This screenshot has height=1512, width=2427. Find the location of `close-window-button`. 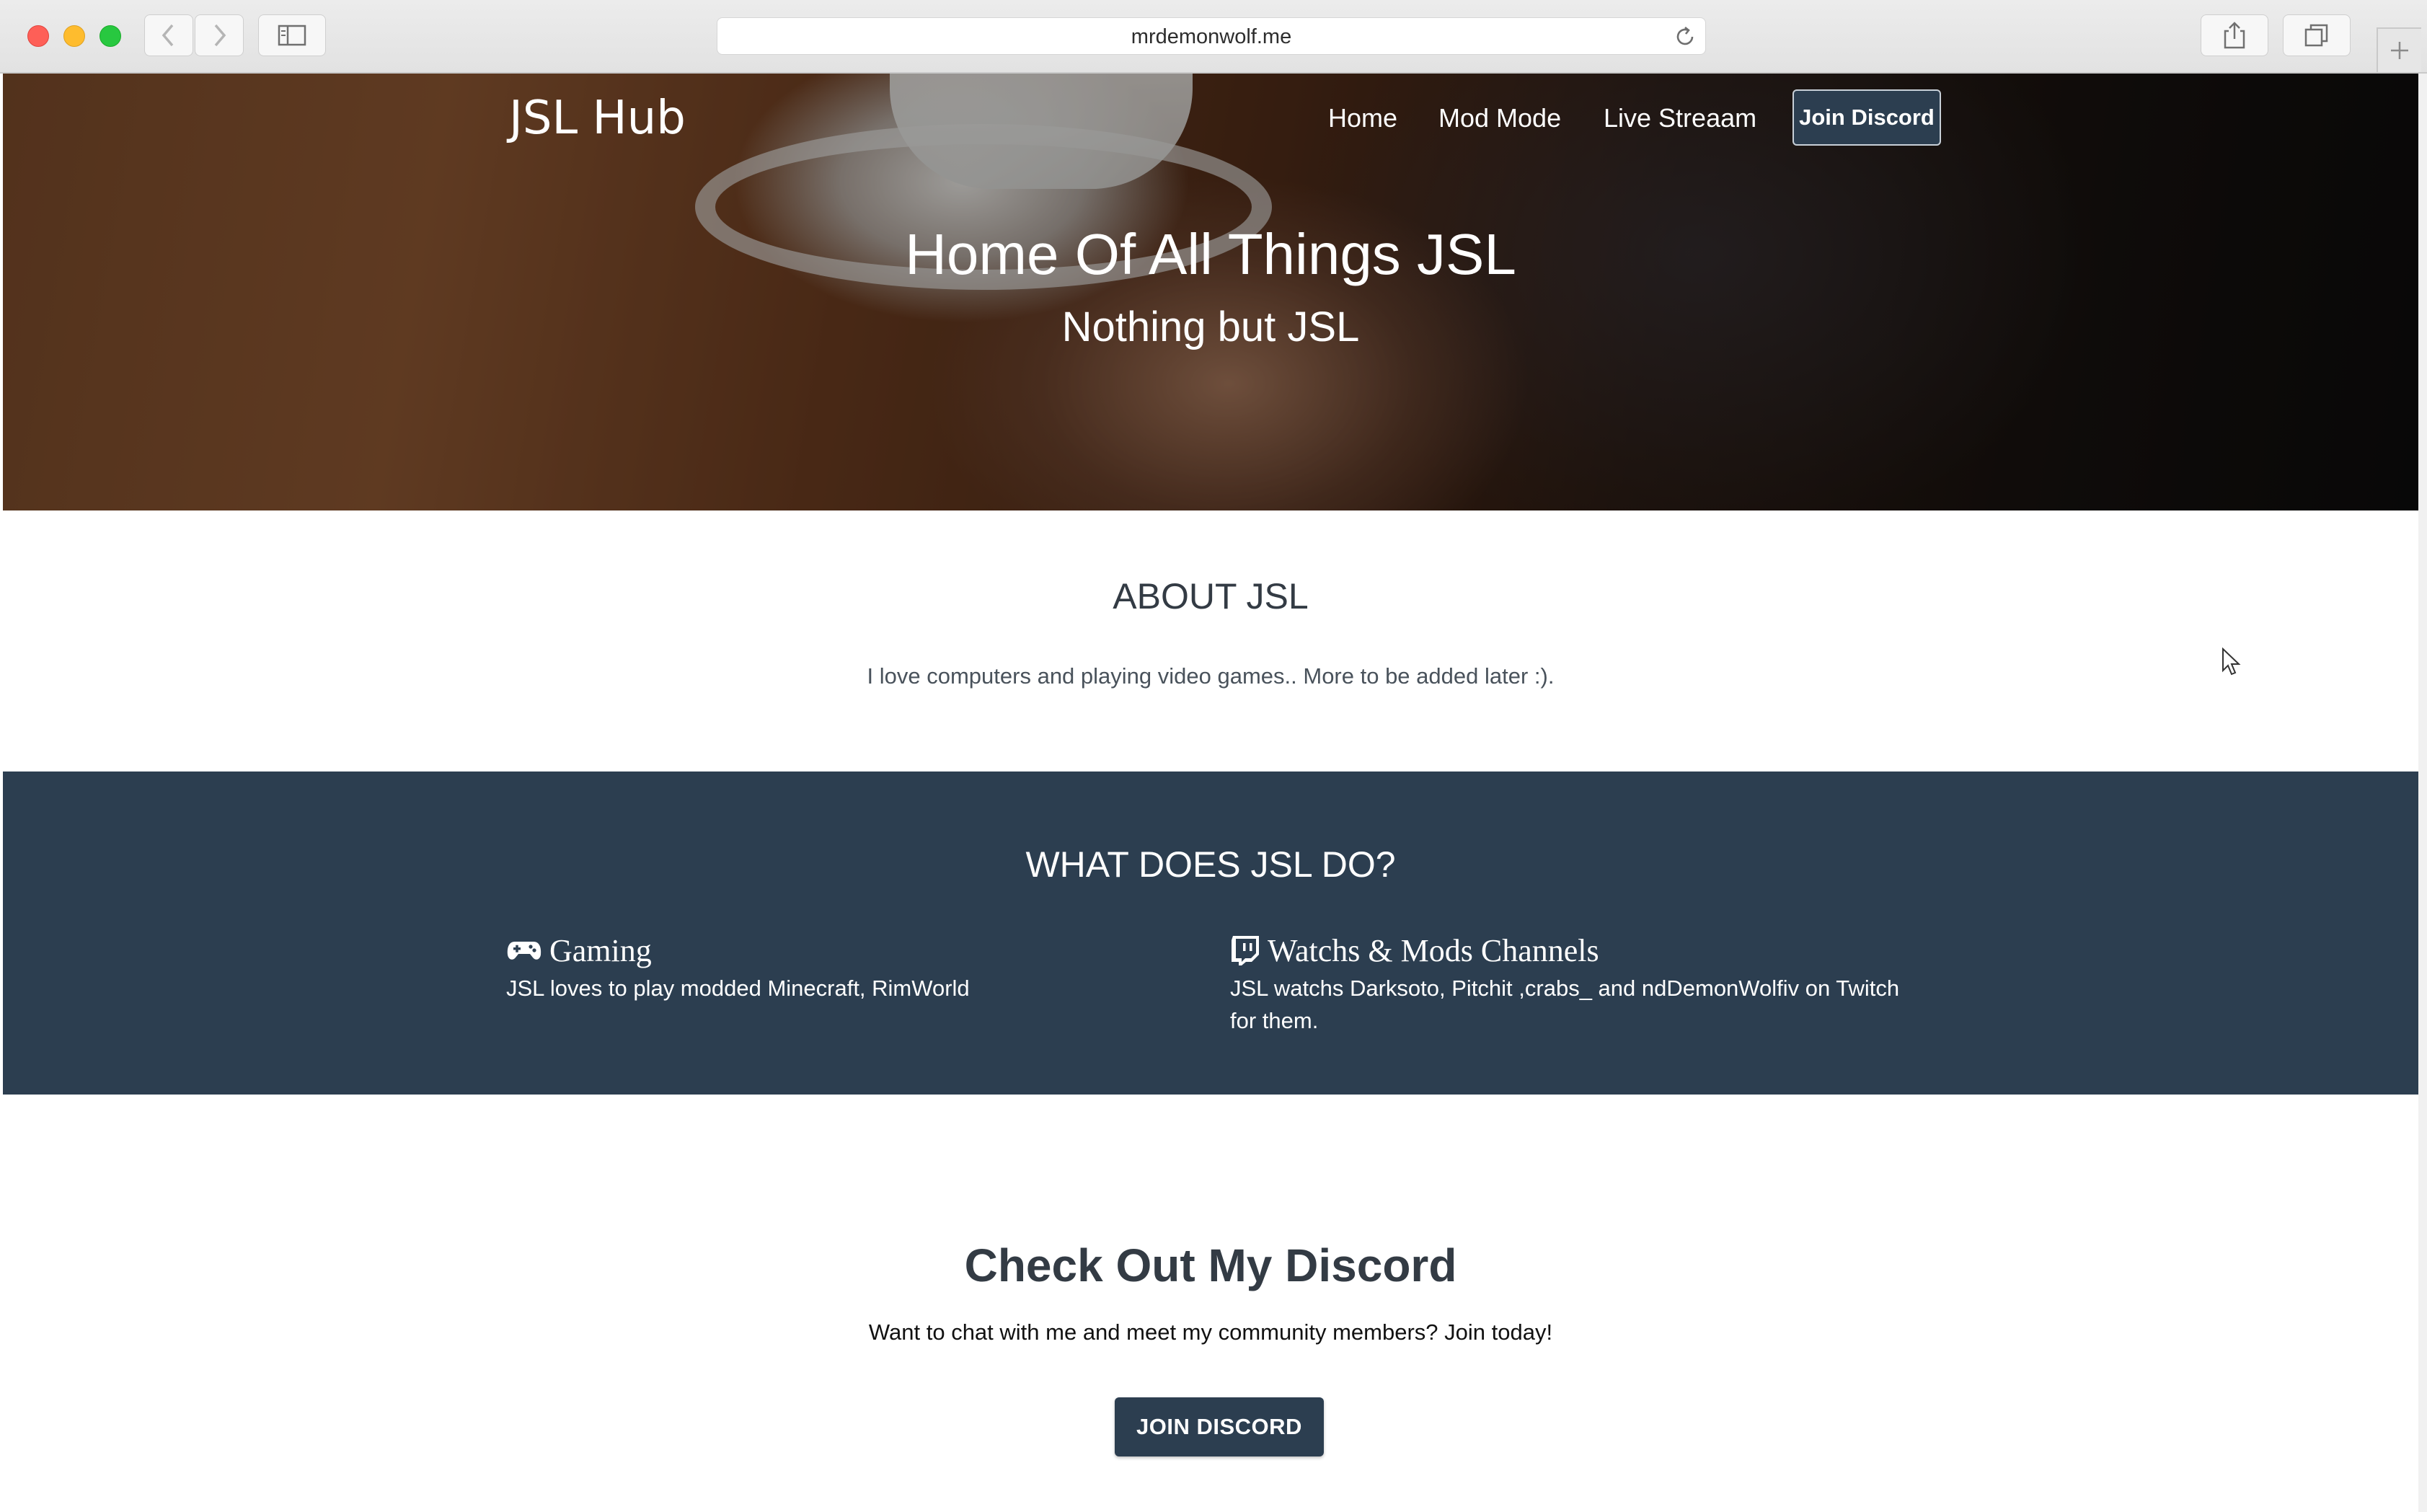

close-window-button is located at coordinates (38, 36).